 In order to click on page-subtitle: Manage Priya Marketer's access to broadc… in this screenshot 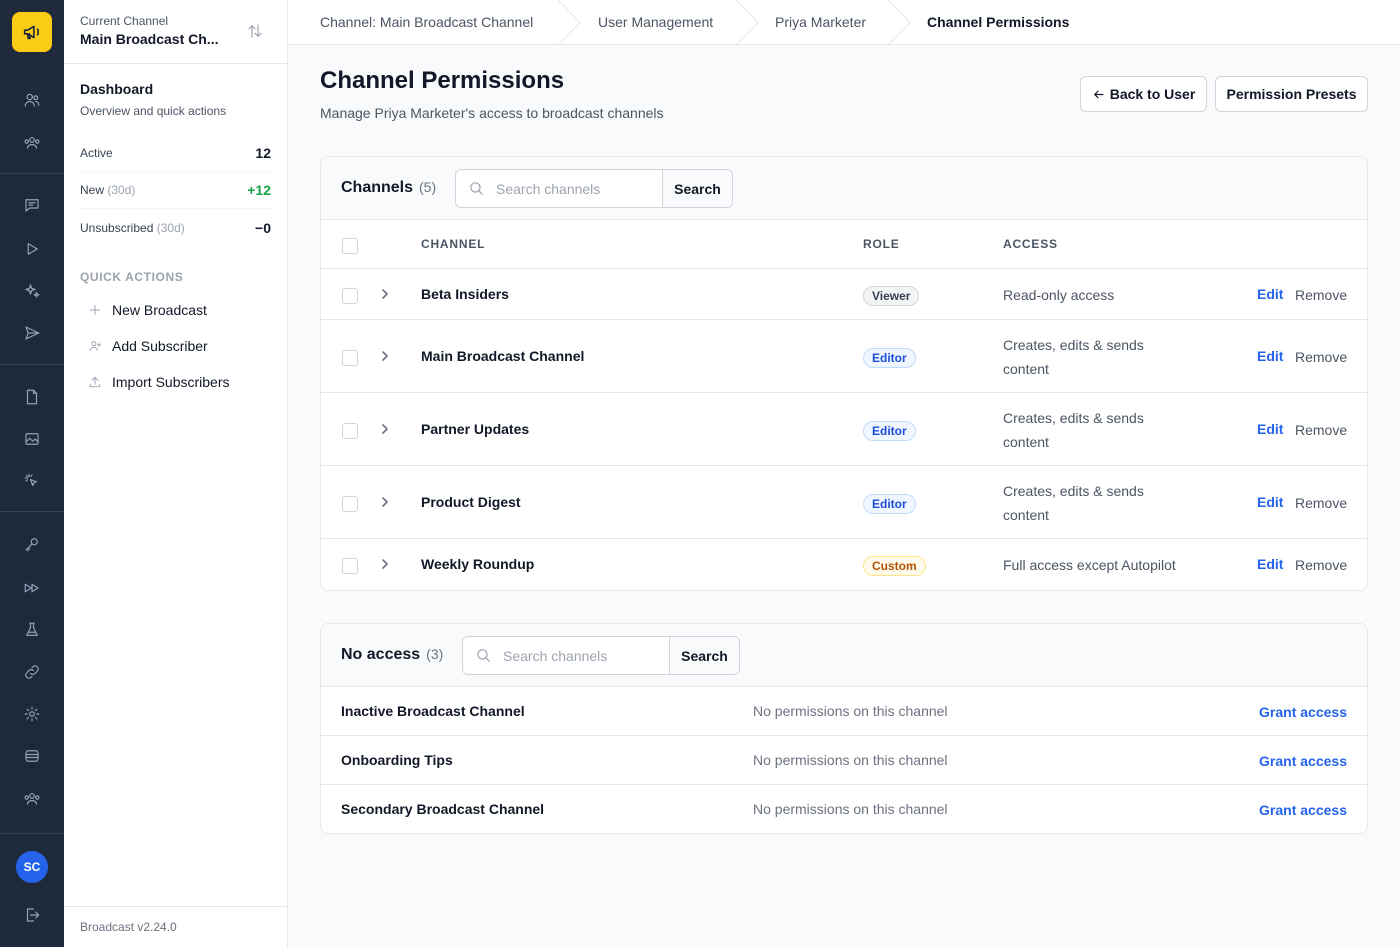, I will do `click(492, 113)`.